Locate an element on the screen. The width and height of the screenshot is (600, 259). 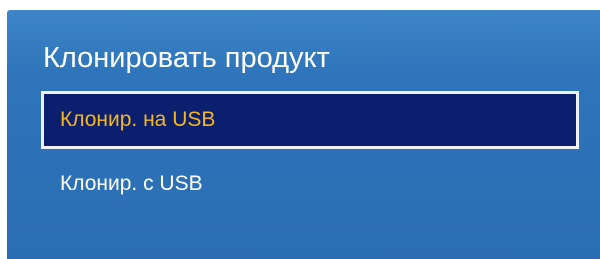
dialog-title: Клонировать продукт is located at coordinates (186, 58).